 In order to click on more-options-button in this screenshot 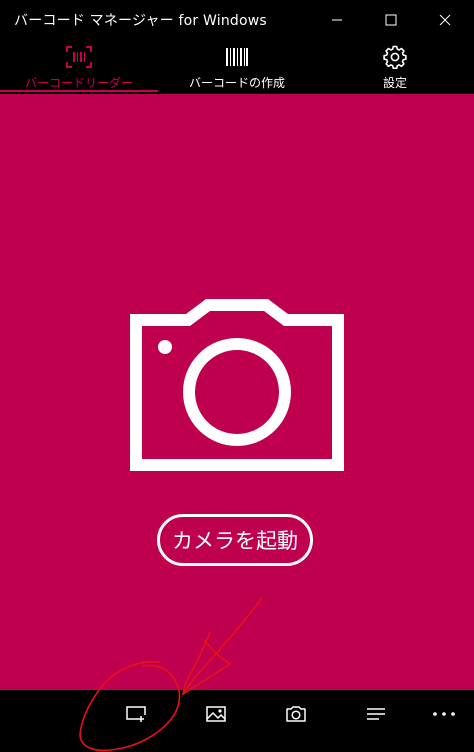, I will do `click(444, 714)`.